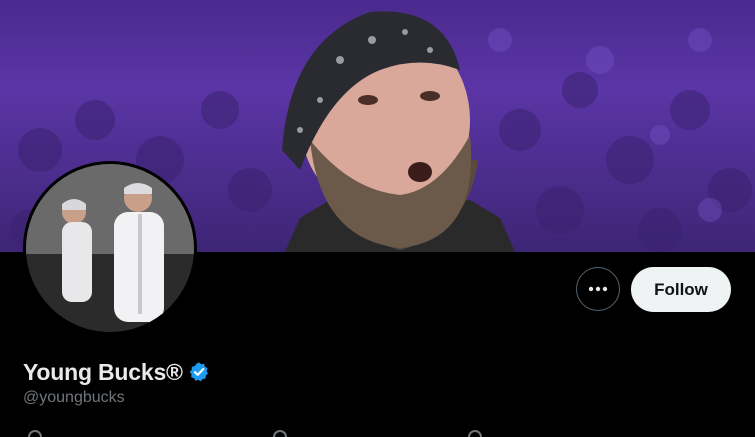  What do you see at coordinates (74, 397) in the screenshot?
I see `profile-handle: @youngbucks` at bounding box center [74, 397].